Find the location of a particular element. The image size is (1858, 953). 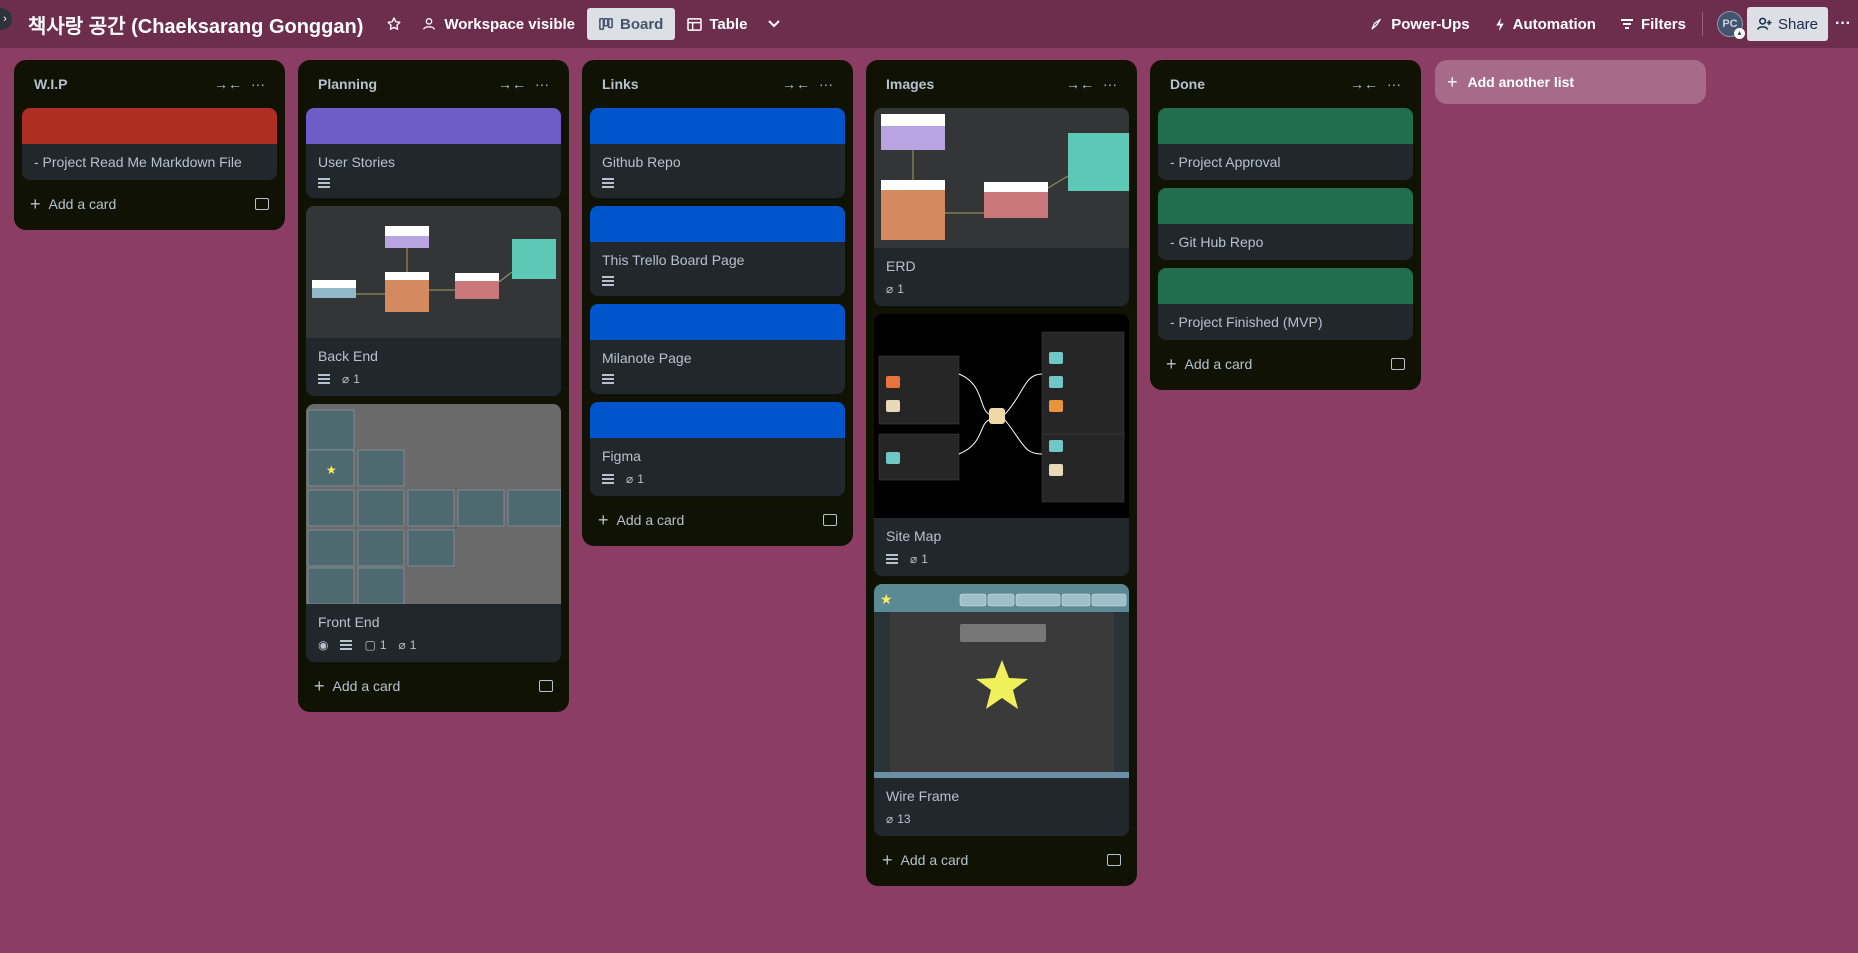

card-badges: ⌀ 13 is located at coordinates (1001, 823).